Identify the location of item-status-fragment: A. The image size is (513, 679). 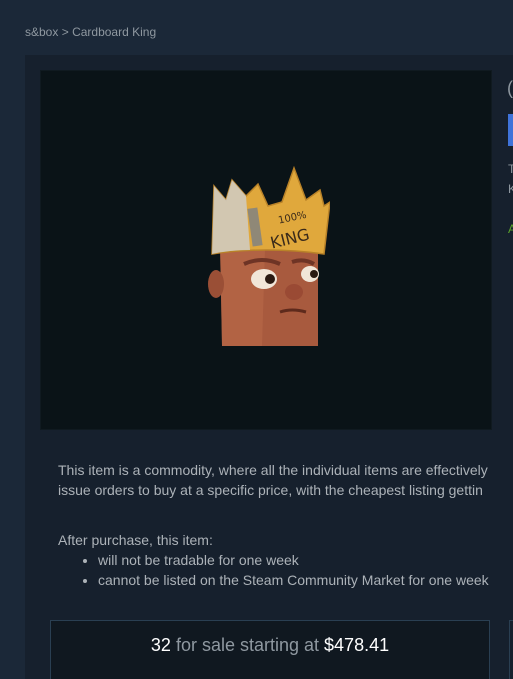
(510, 229).